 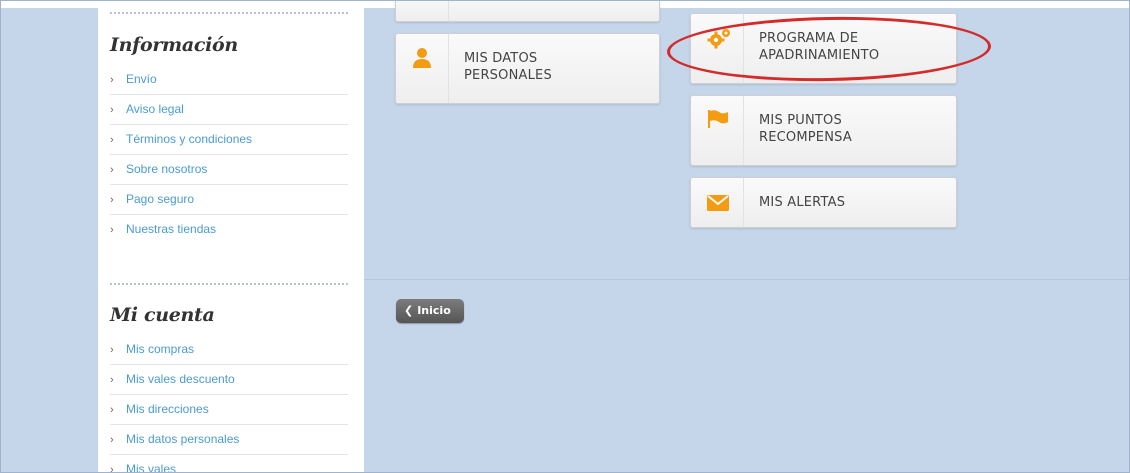 What do you see at coordinates (809, 38) in the screenshot?
I see `card-label-line: PROGRAMA DE` at bounding box center [809, 38].